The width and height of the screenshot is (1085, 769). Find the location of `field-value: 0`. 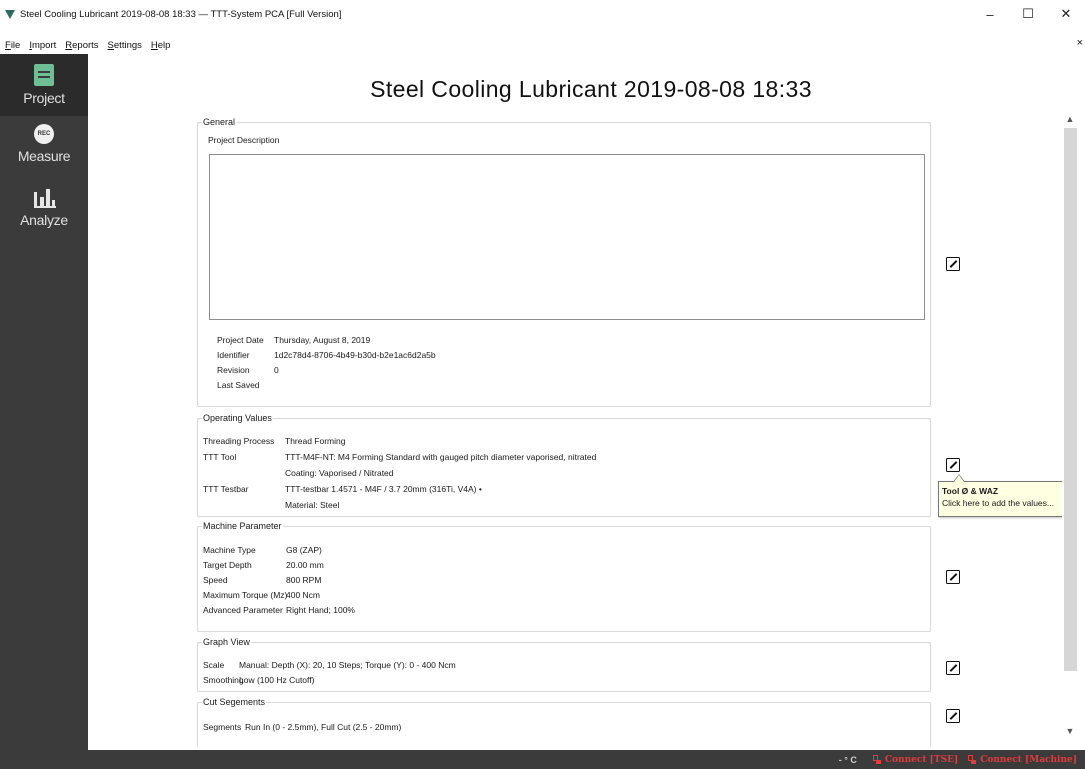

field-value: 0 is located at coordinates (276, 370).